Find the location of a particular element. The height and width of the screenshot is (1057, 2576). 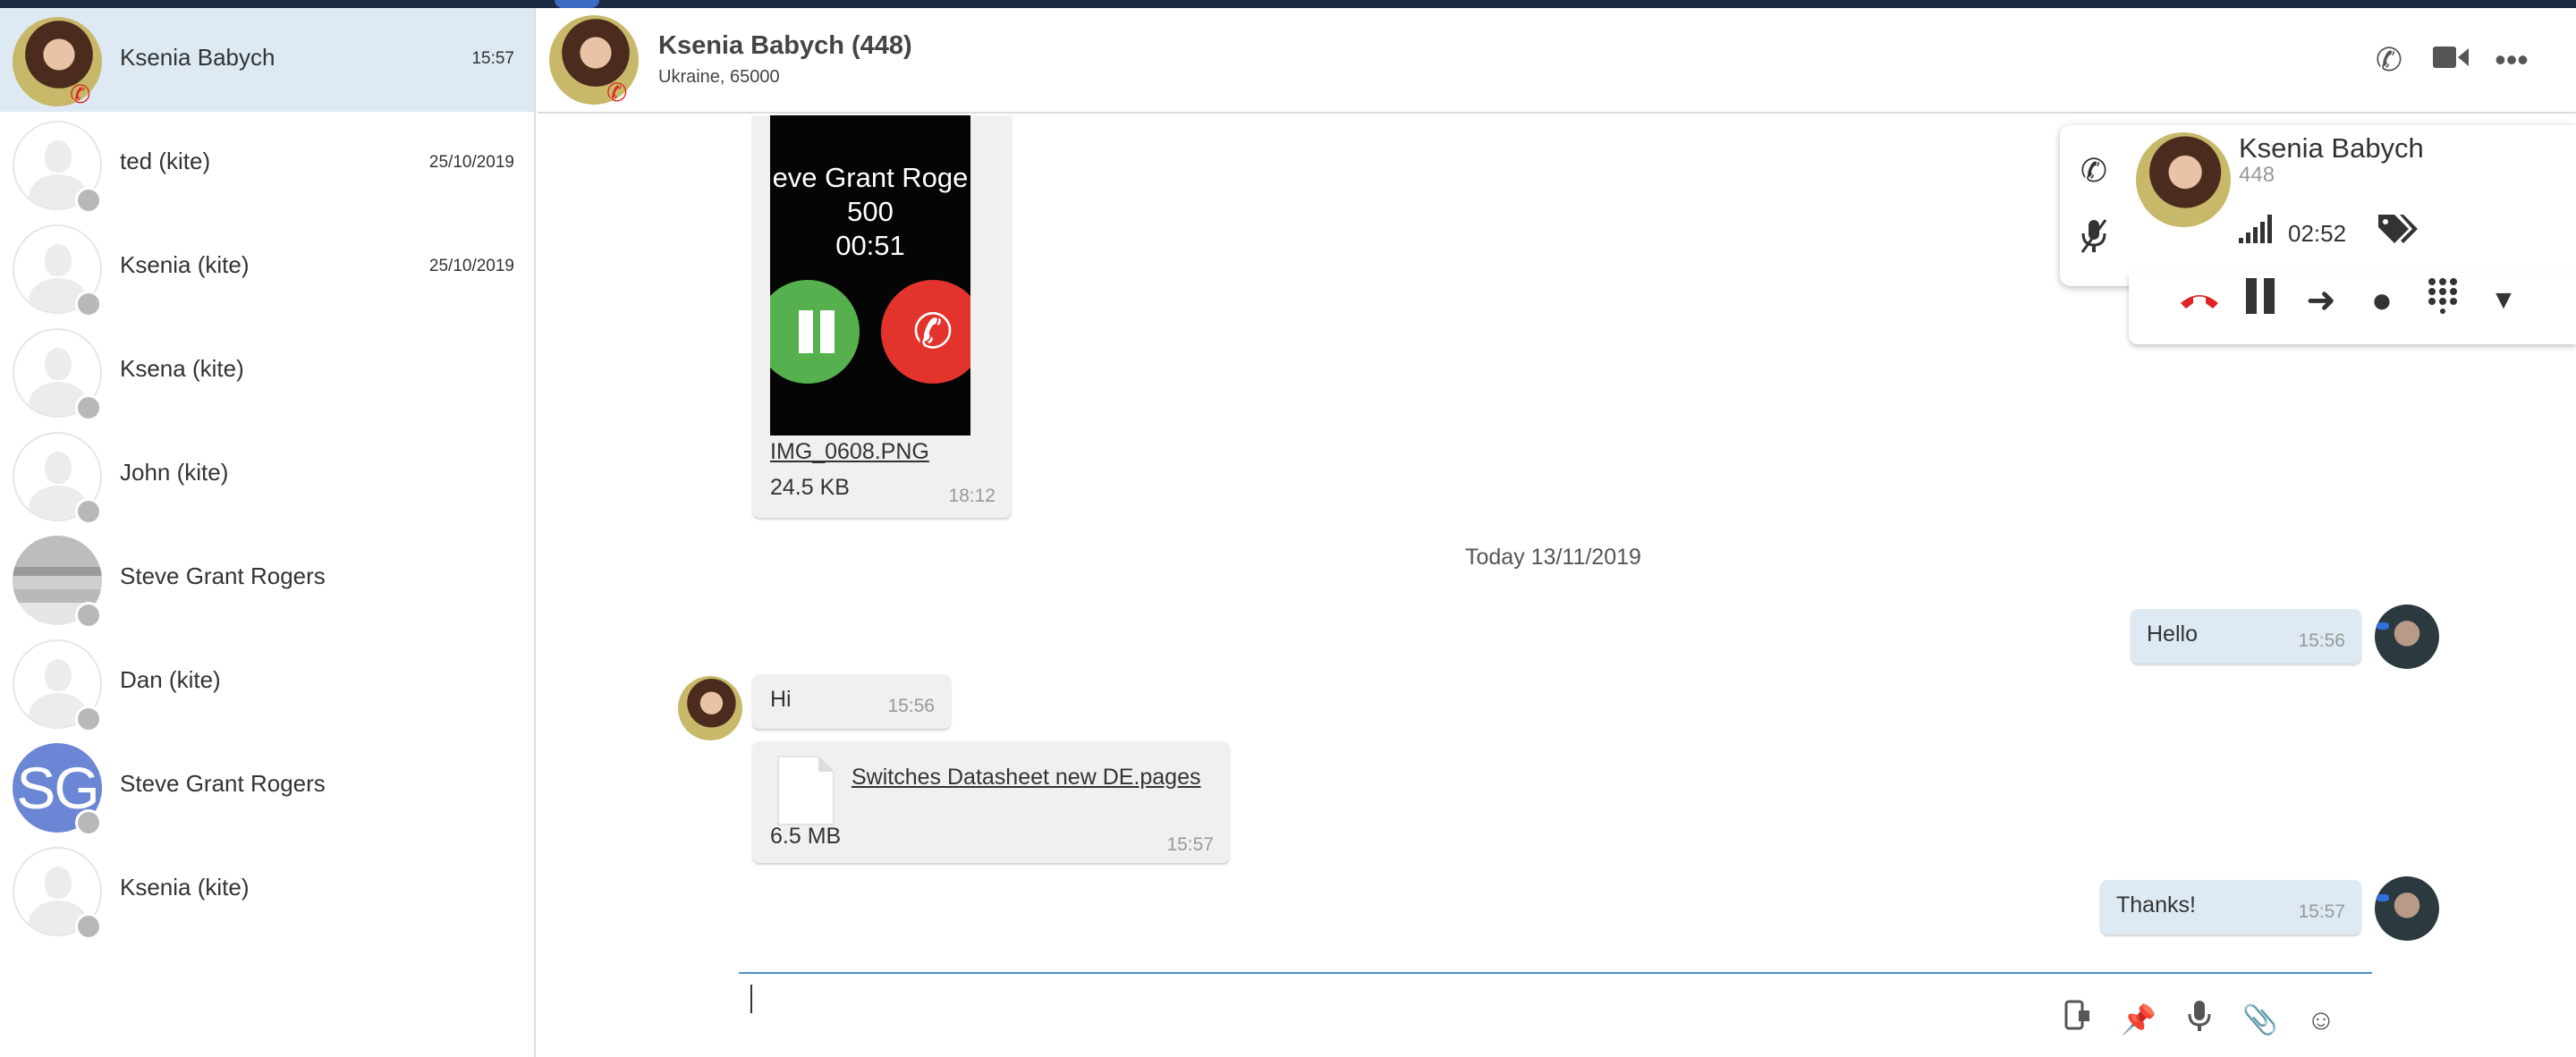

preview-text: eve Grant Roge is located at coordinates (870, 177).